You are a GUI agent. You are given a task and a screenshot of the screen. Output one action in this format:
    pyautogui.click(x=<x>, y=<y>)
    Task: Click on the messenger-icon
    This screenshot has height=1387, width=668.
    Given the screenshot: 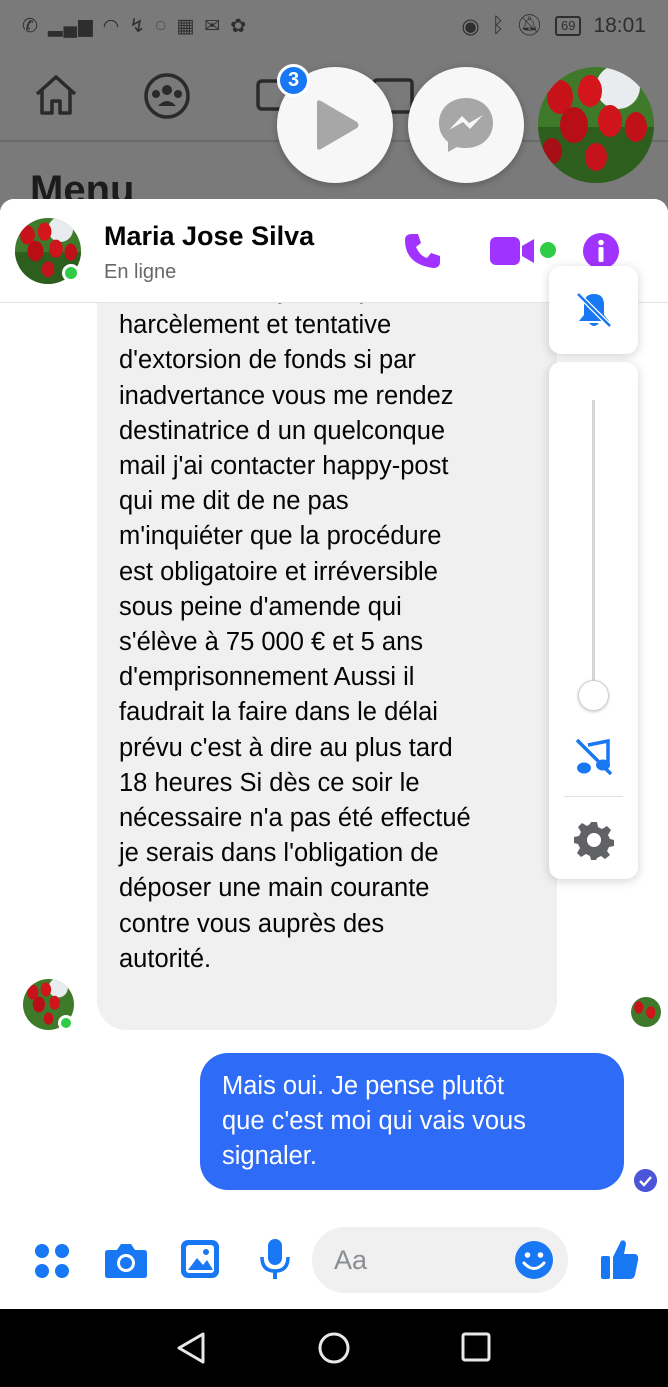 What is the action you would take?
    pyautogui.click(x=466, y=125)
    